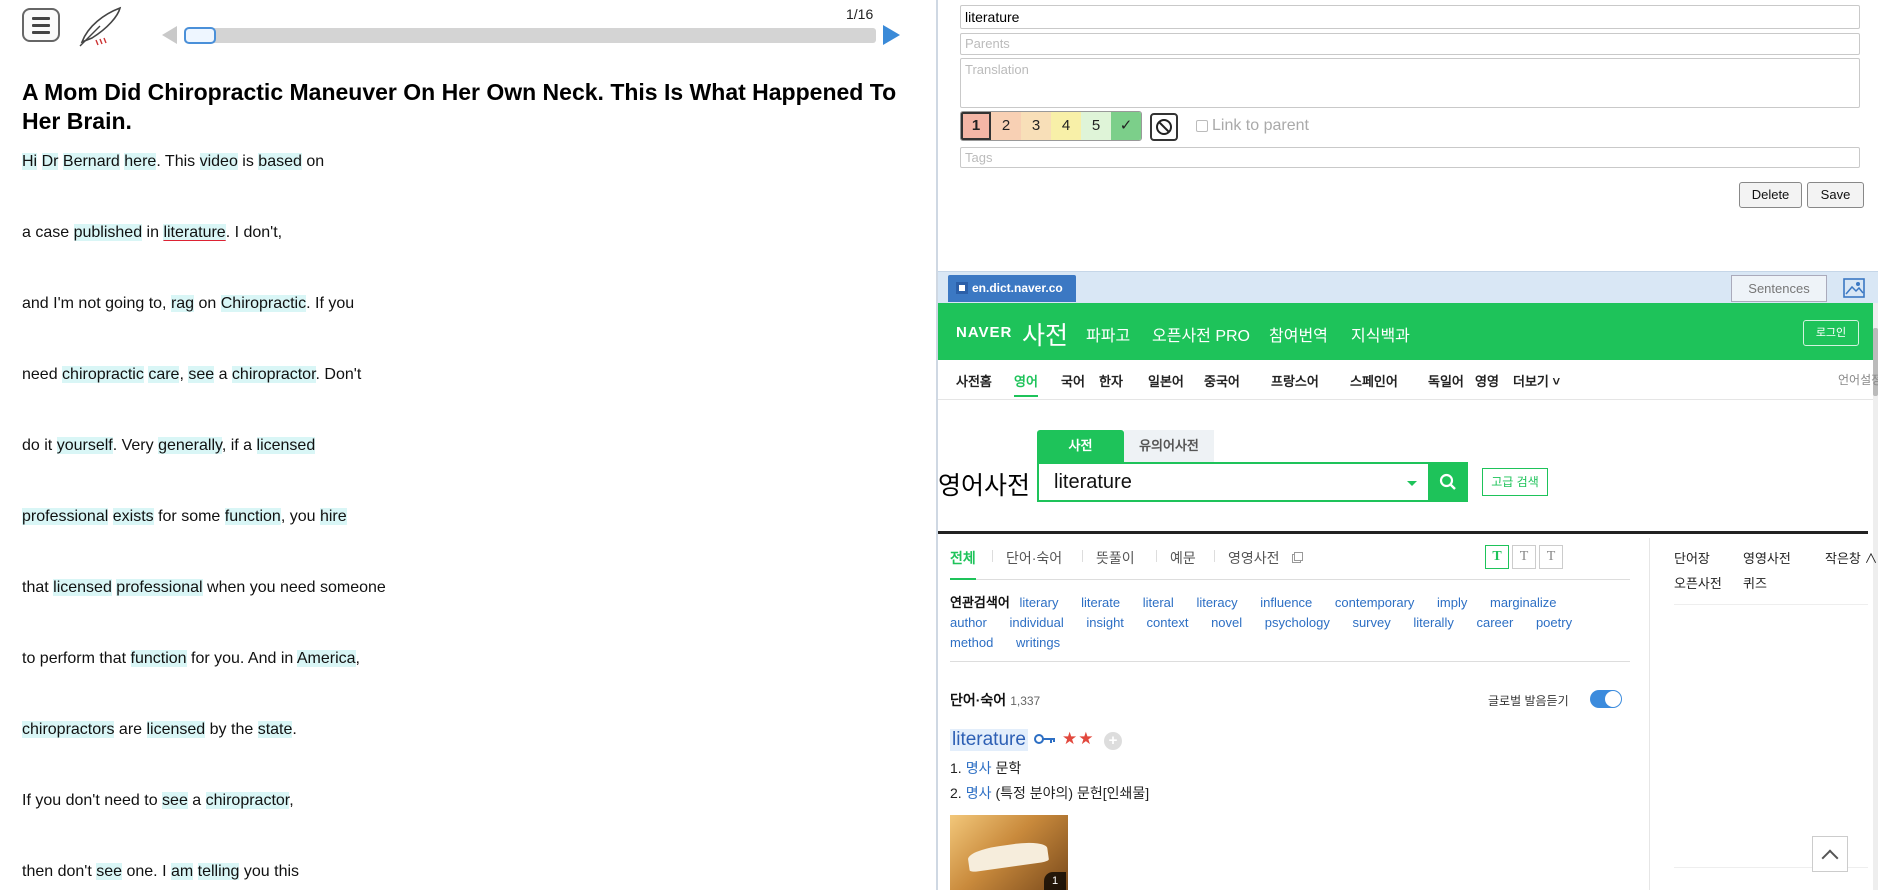 This screenshot has height=890, width=1878. I want to click on external-window-icon, so click(1297, 557).